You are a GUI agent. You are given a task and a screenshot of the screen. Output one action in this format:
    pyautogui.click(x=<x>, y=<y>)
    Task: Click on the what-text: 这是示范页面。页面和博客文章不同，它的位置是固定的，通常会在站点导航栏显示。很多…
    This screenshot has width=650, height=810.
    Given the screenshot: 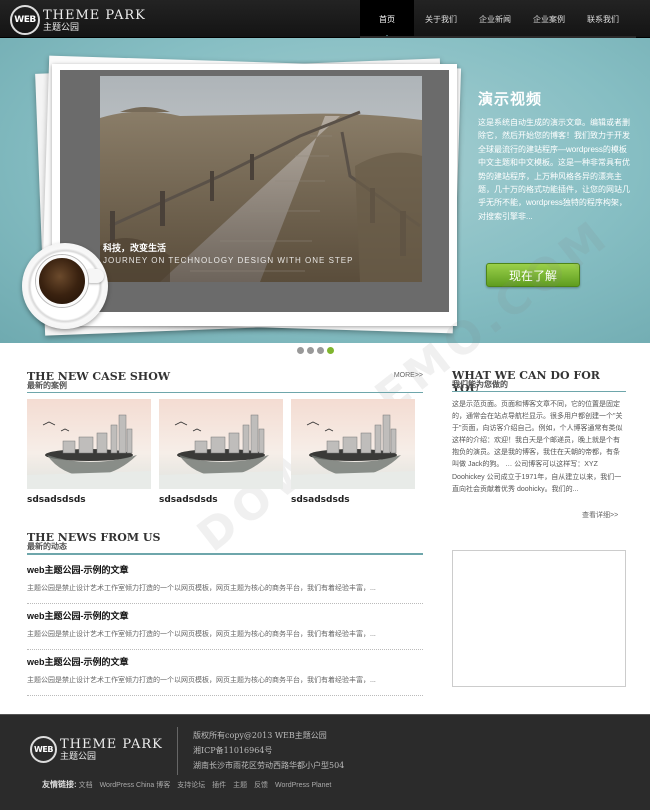 What is the action you would take?
    pyautogui.click(x=537, y=447)
    